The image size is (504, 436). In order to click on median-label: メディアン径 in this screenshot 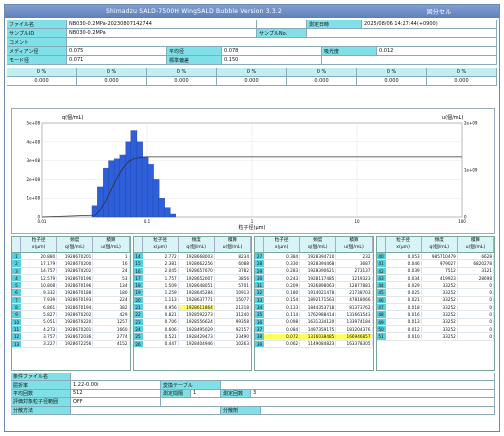, I will do `click(37, 51)`.